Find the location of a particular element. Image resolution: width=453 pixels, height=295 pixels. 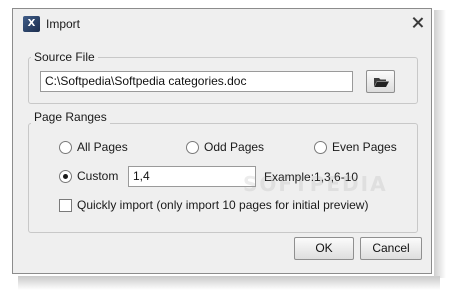

radio-even-pages-label: Even Pages is located at coordinates (364, 147).